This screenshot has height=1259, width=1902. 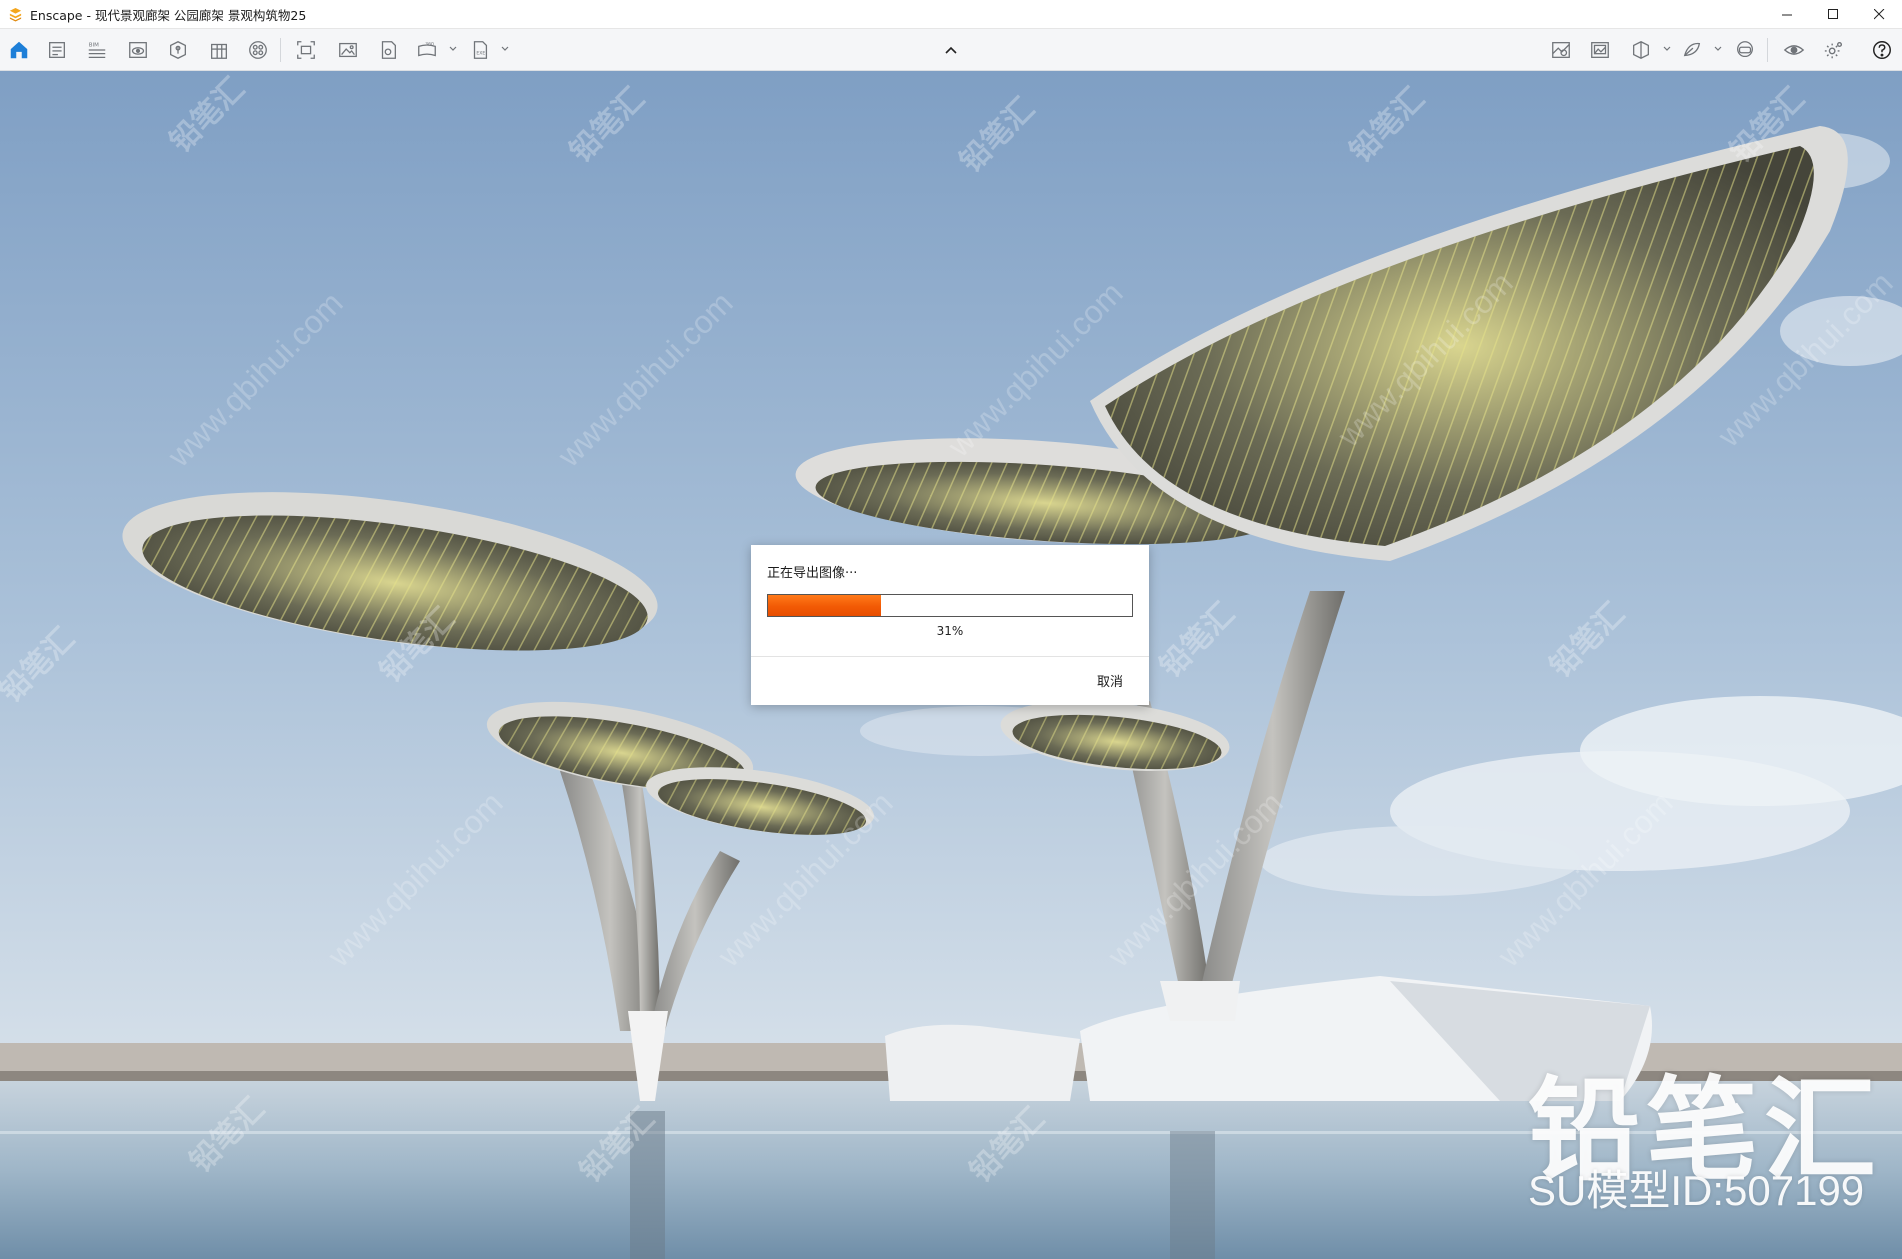 What do you see at coordinates (1882, 50) in the screenshot?
I see `help-icon` at bounding box center [1882, 50].